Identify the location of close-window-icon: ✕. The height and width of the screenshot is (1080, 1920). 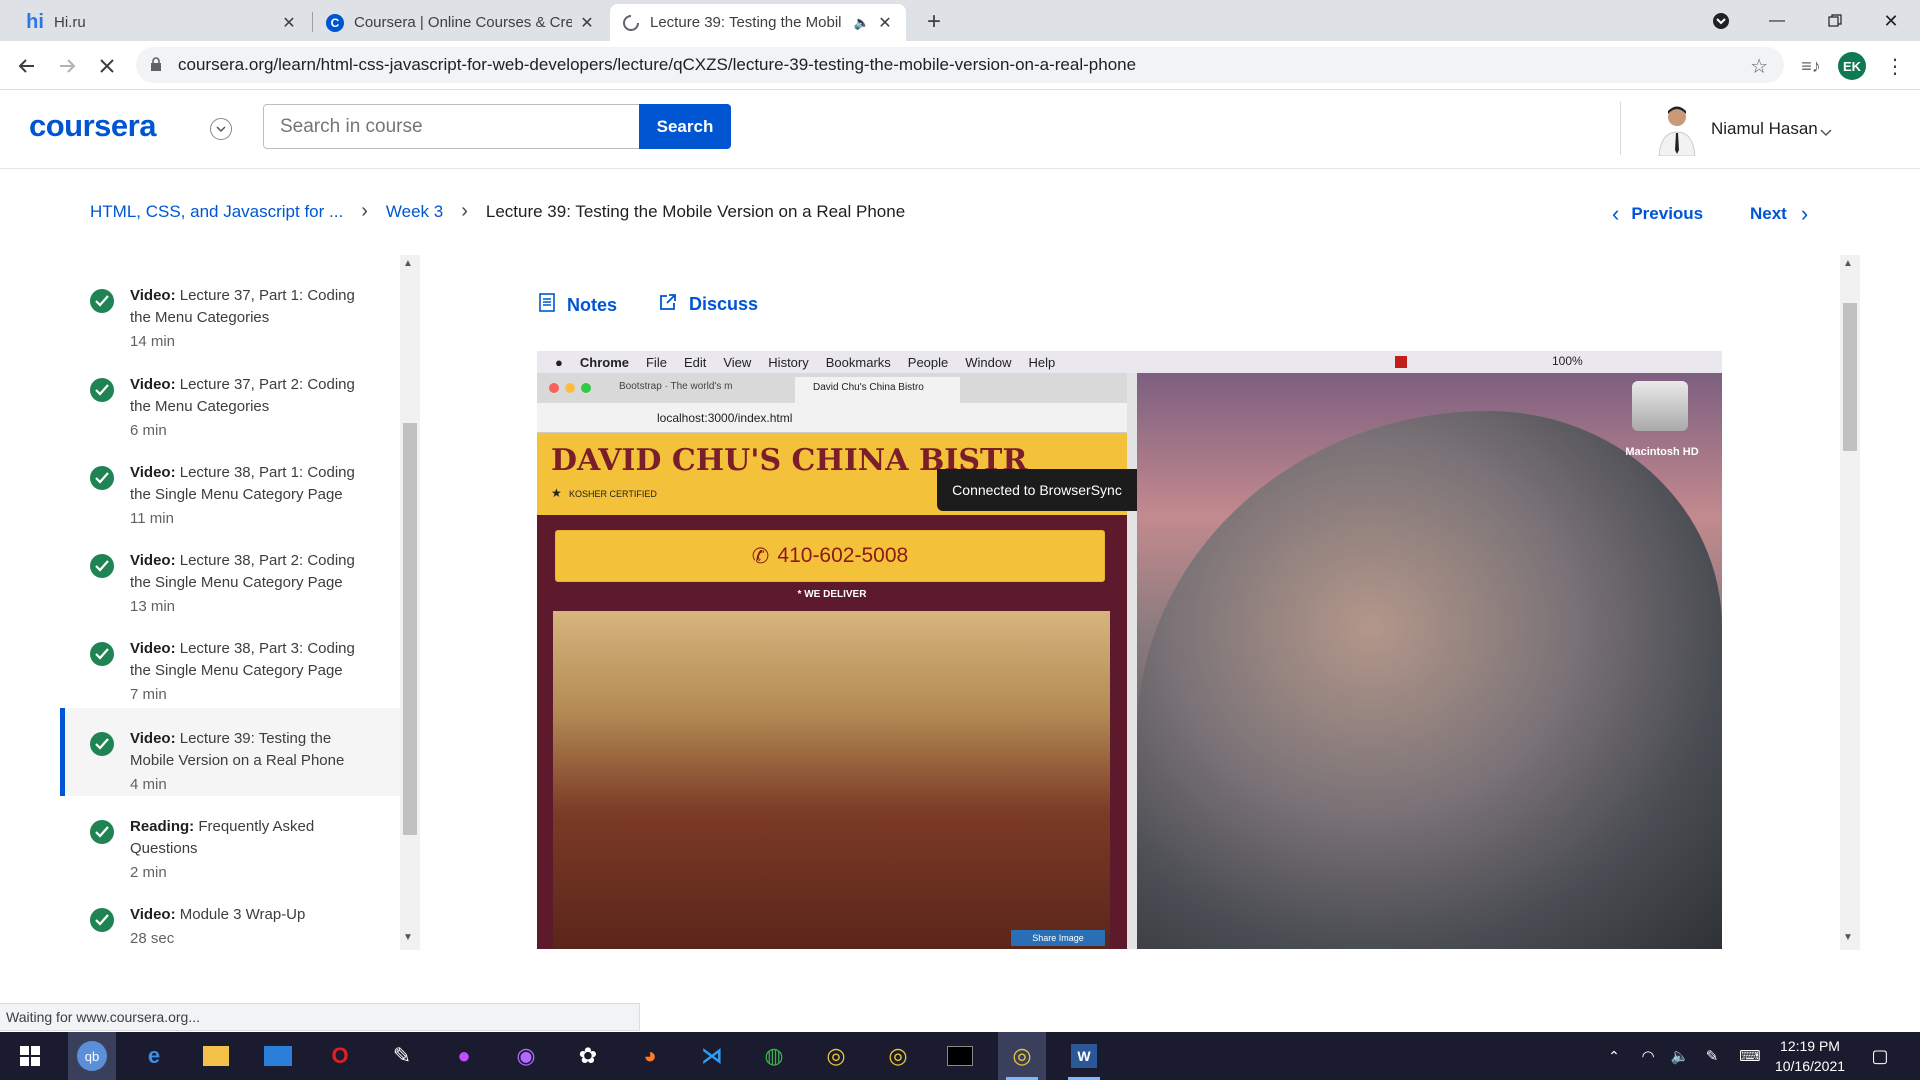
(1891, 21).